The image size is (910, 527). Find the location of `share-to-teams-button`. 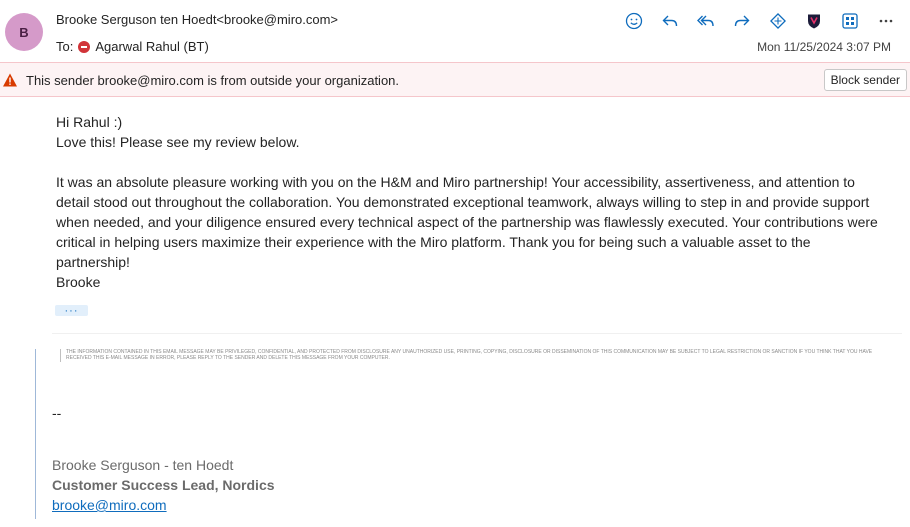

share-to-teams-button is located at coordinates (778, 21).